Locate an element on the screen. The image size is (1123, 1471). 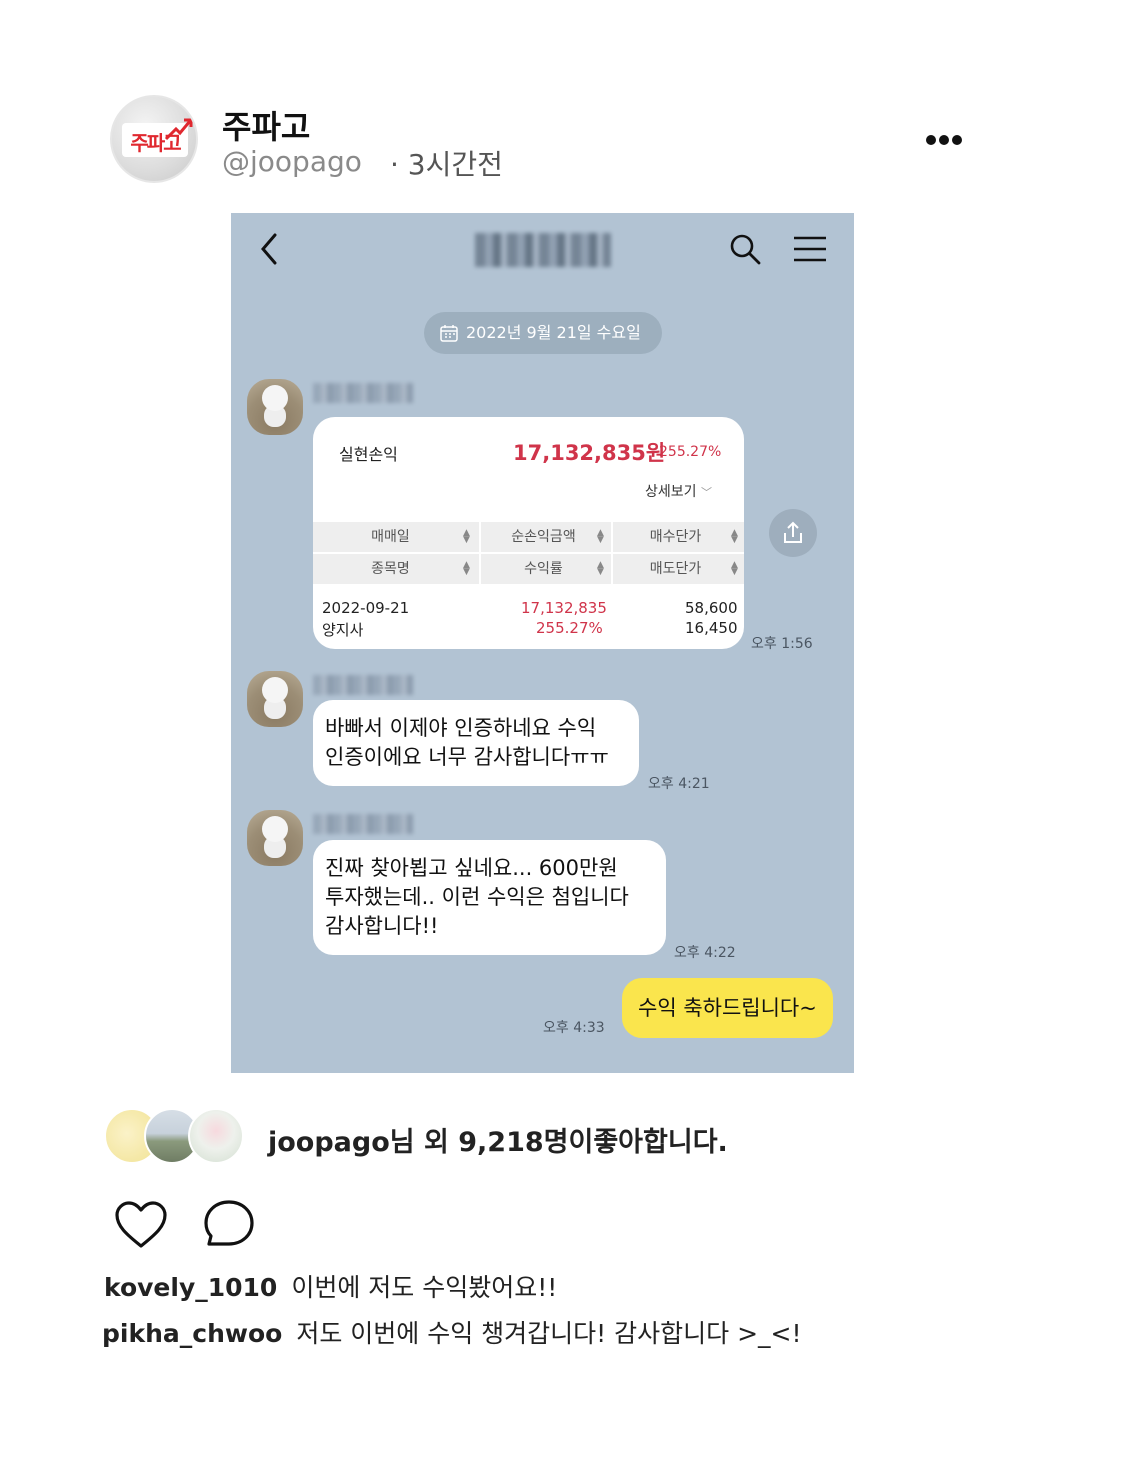
table-header-row: 매매일 ▲ ▼ 순손익금액 ▲ ▼ 매수단가 ▲ ▼ is located at coordinates (528, 537).